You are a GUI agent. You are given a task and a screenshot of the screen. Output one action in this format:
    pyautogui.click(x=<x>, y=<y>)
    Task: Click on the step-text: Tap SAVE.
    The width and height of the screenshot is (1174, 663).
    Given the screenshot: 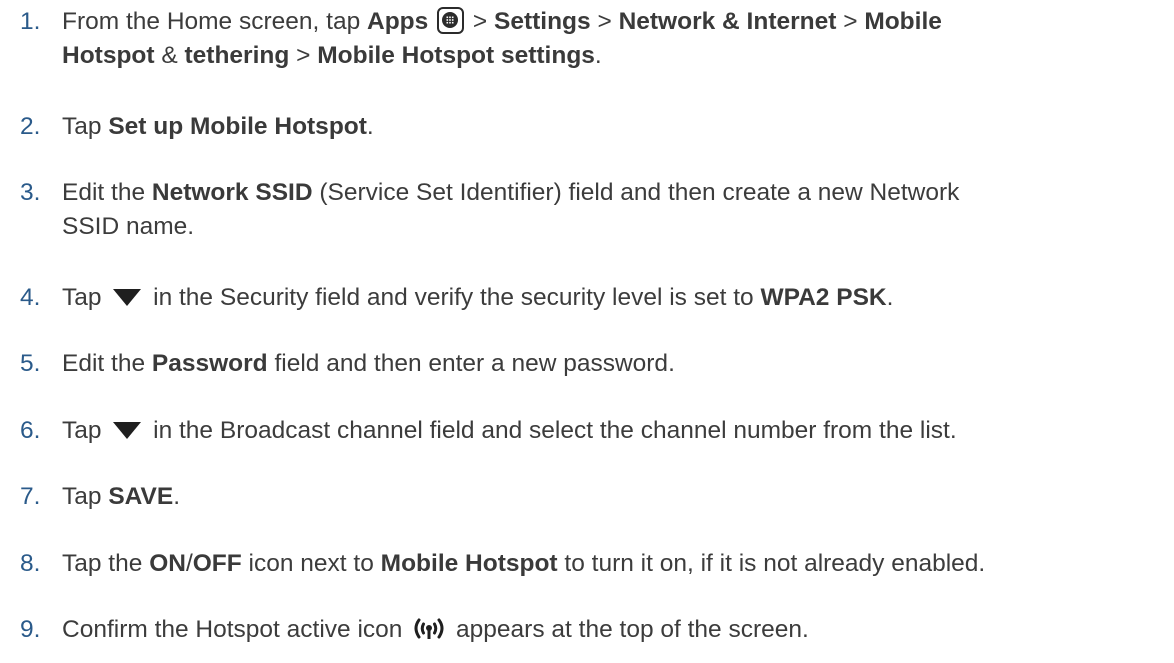 What is the action you would take?
    pyautogui.click(x=121, y=496)
    